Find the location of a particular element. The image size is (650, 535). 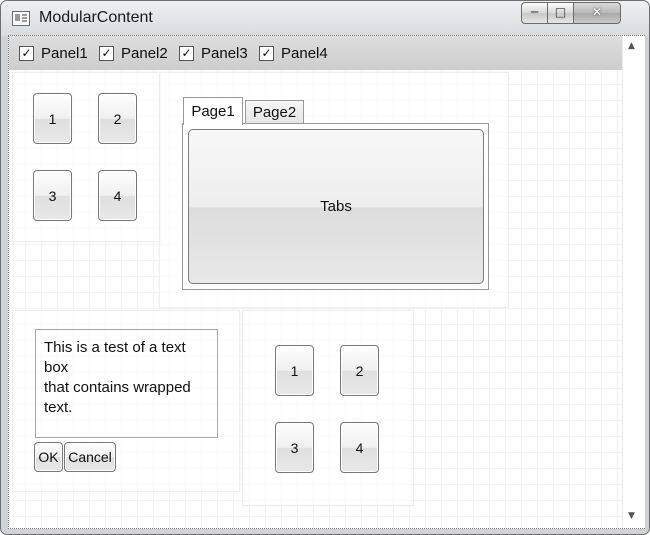

checkbox-label: Panel1 is located at coordinates (64, 53).